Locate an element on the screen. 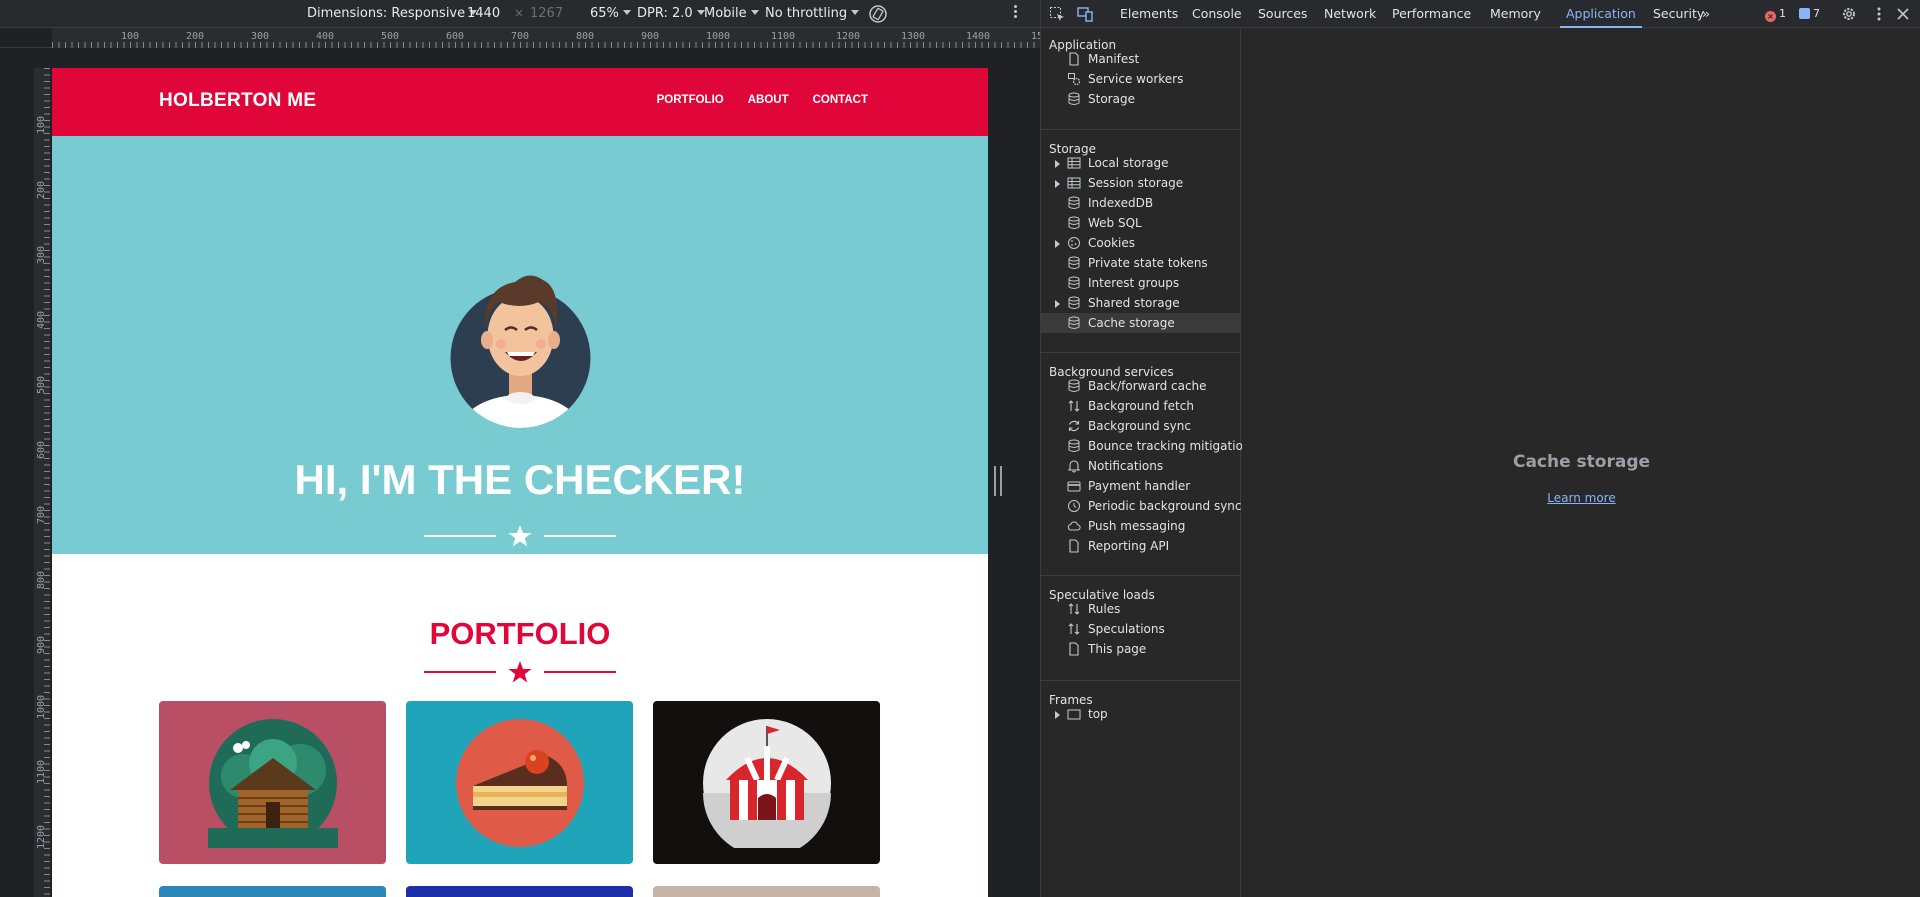  sidebar-item-indexeddb: IndexedDB is located at coordinates (1140, 203).